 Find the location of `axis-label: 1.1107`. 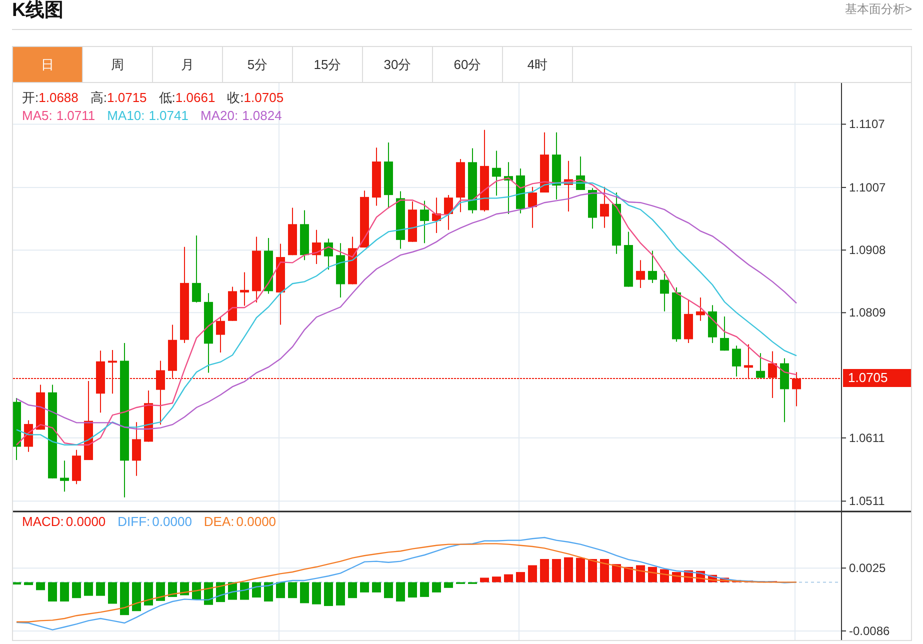

axis-label: 1.1107 is located at coordinates (867, 124).